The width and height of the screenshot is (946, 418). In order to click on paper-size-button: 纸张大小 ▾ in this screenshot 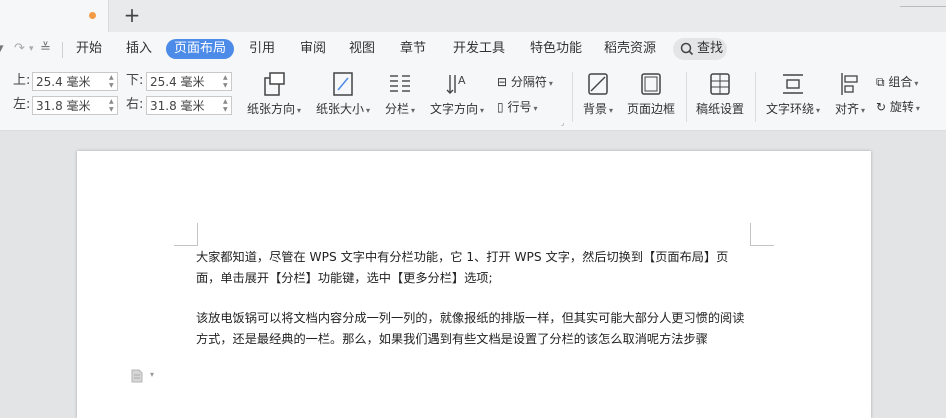, I will do `click(343, 94)`.